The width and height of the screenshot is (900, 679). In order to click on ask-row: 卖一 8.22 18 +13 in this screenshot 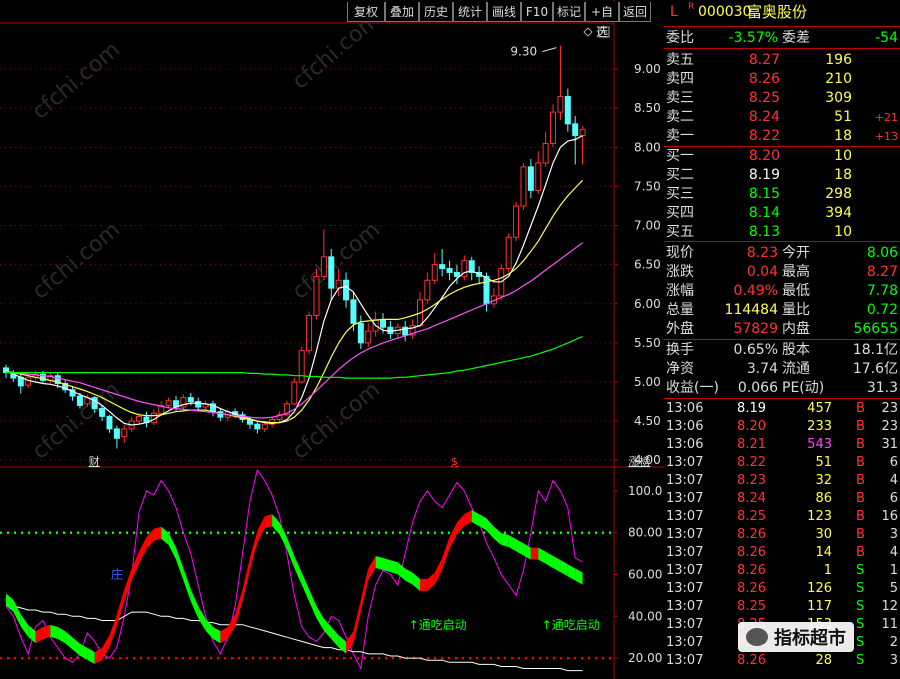, I will do `click(782, 136)`.